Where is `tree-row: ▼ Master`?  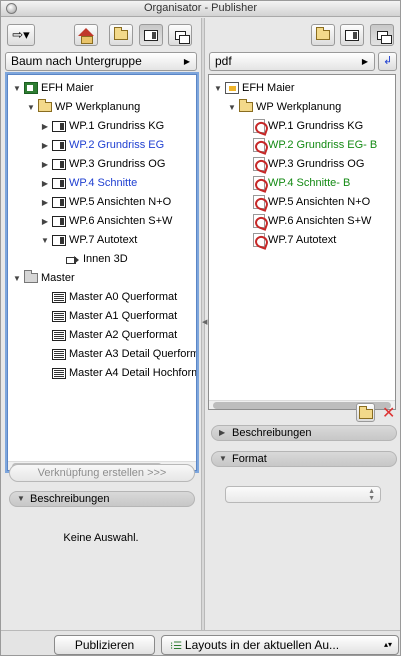 tree-row: ▼ Master is located at coordinates (41, 278).